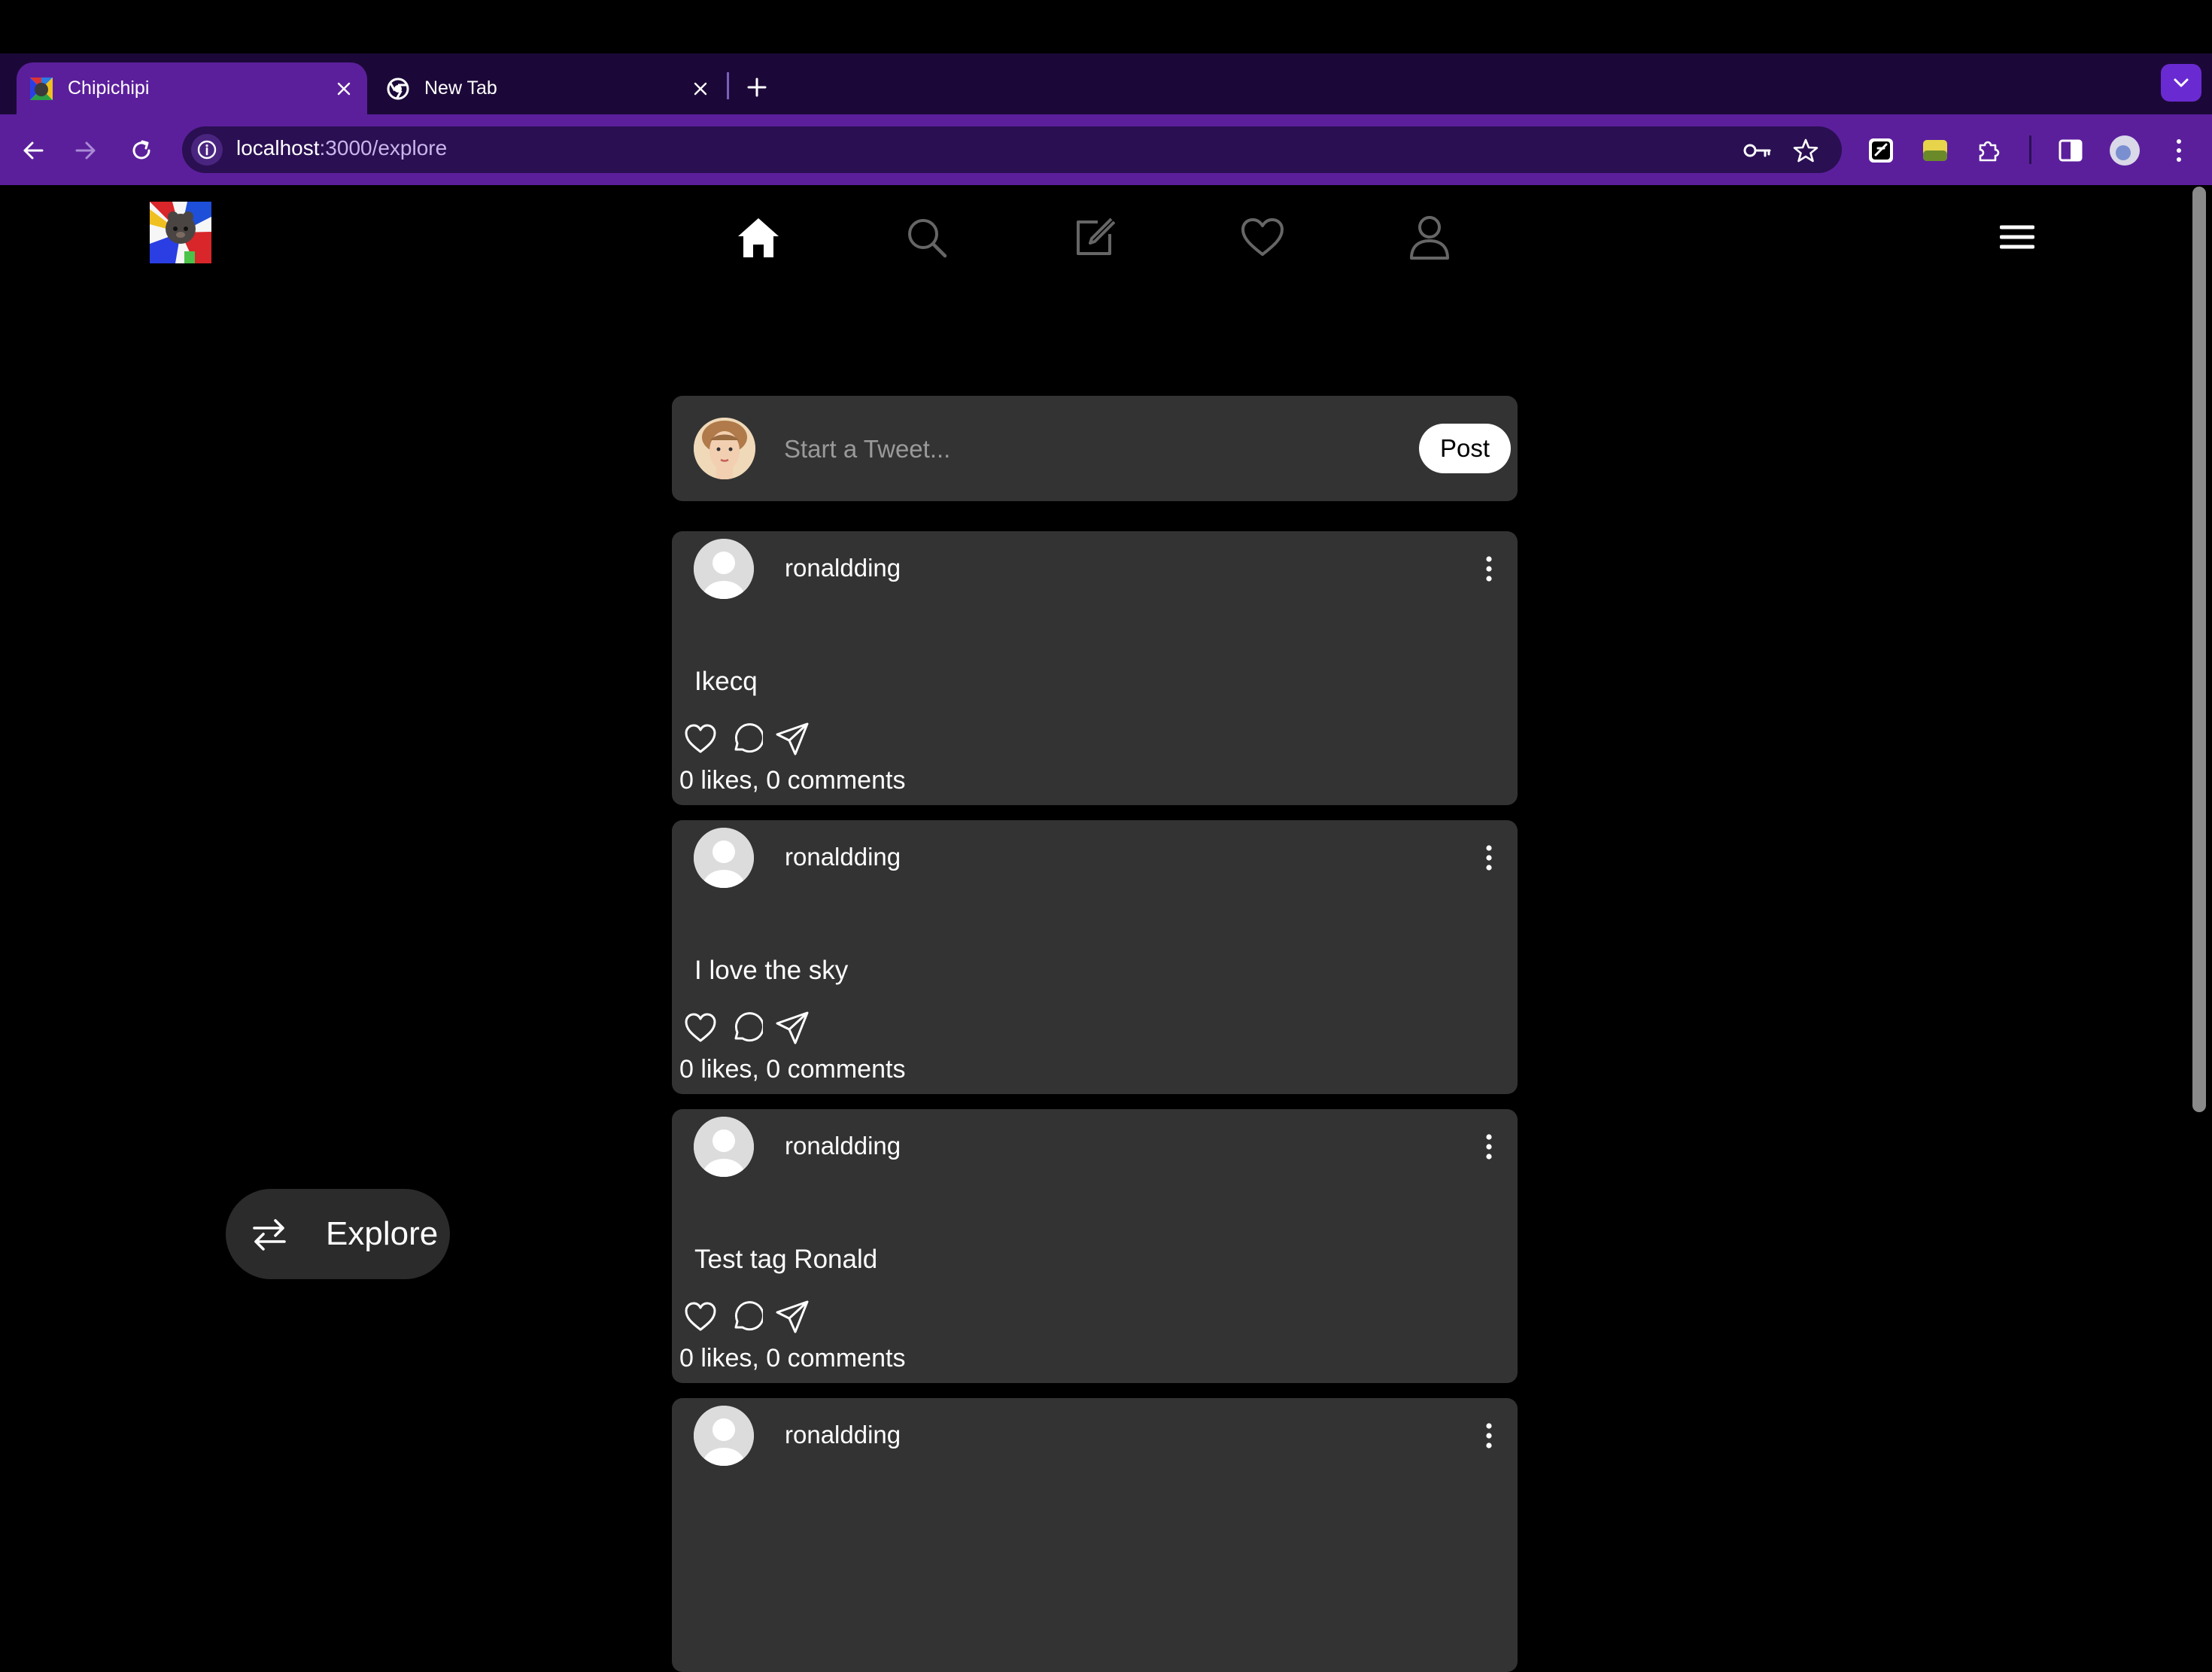 The width and height of the screenshot is (2212, 1672). I want to click on extensions-puzzle-icon, so click(1989, 150).